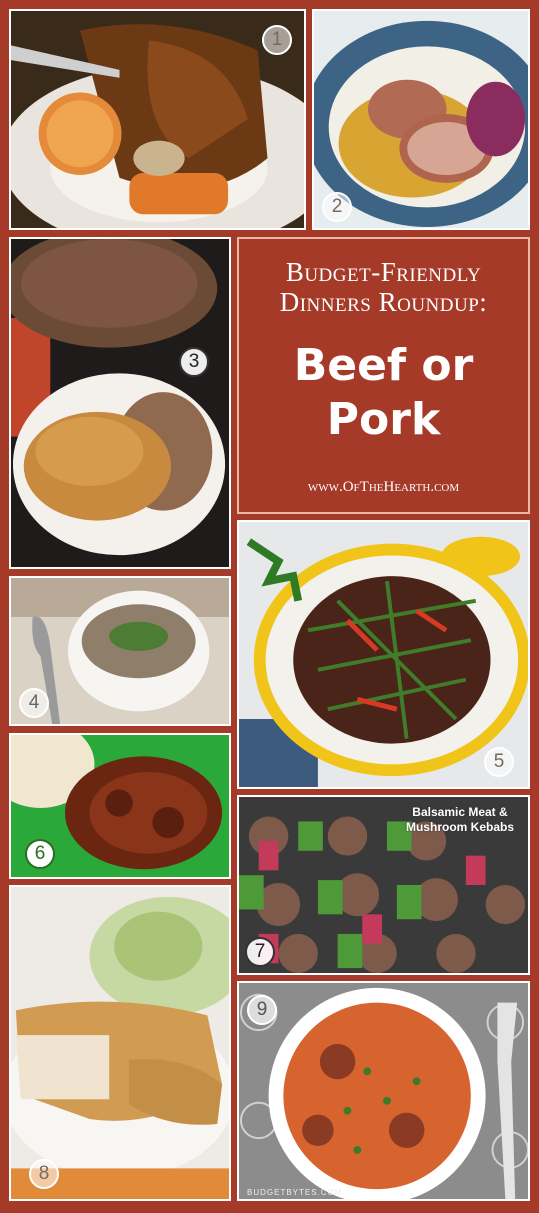  I want to click on photo-tile-7: Balsamic Meat & Mushroom Kebabs 7, so click(383, 885).